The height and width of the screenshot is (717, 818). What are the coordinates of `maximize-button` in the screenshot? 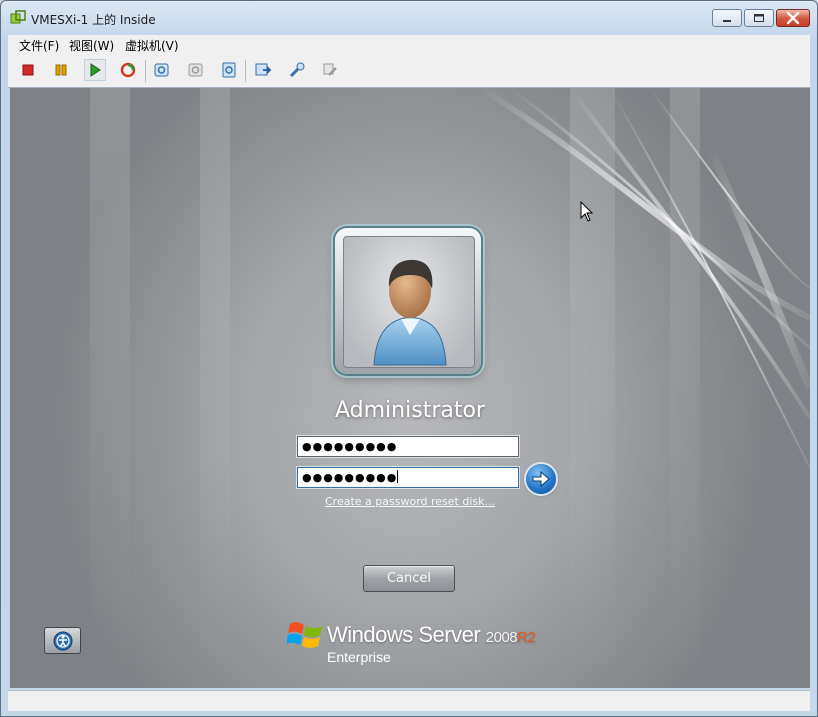 It's located at (759, 18).